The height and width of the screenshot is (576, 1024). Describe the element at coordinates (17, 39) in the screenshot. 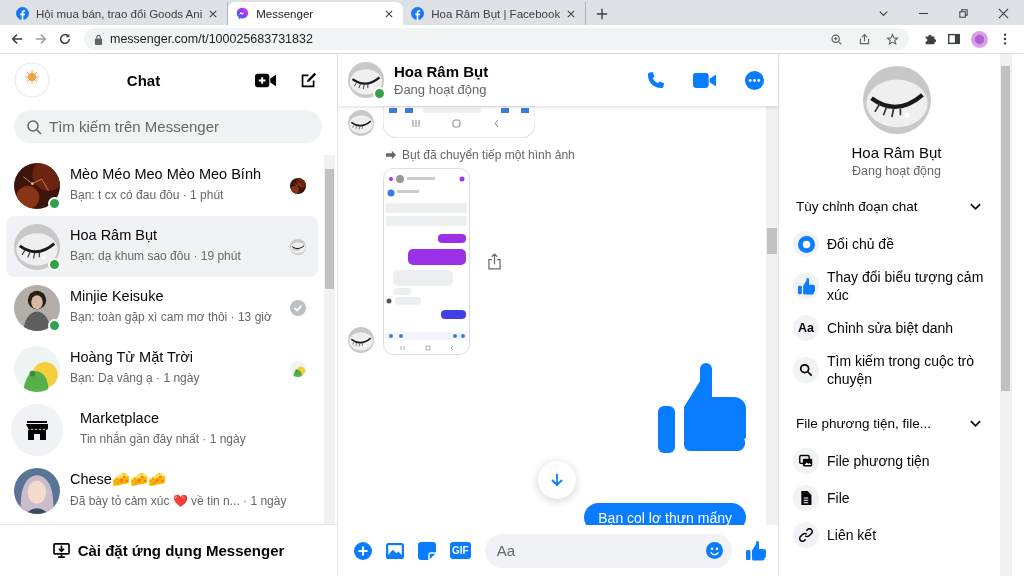

I see `back-icon` at that location.